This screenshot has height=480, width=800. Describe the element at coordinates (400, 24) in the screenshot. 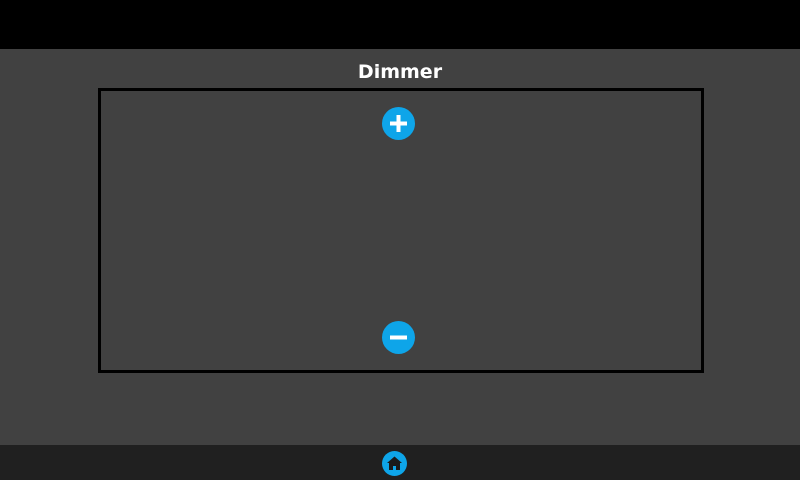

I see `top-bar` at that location.